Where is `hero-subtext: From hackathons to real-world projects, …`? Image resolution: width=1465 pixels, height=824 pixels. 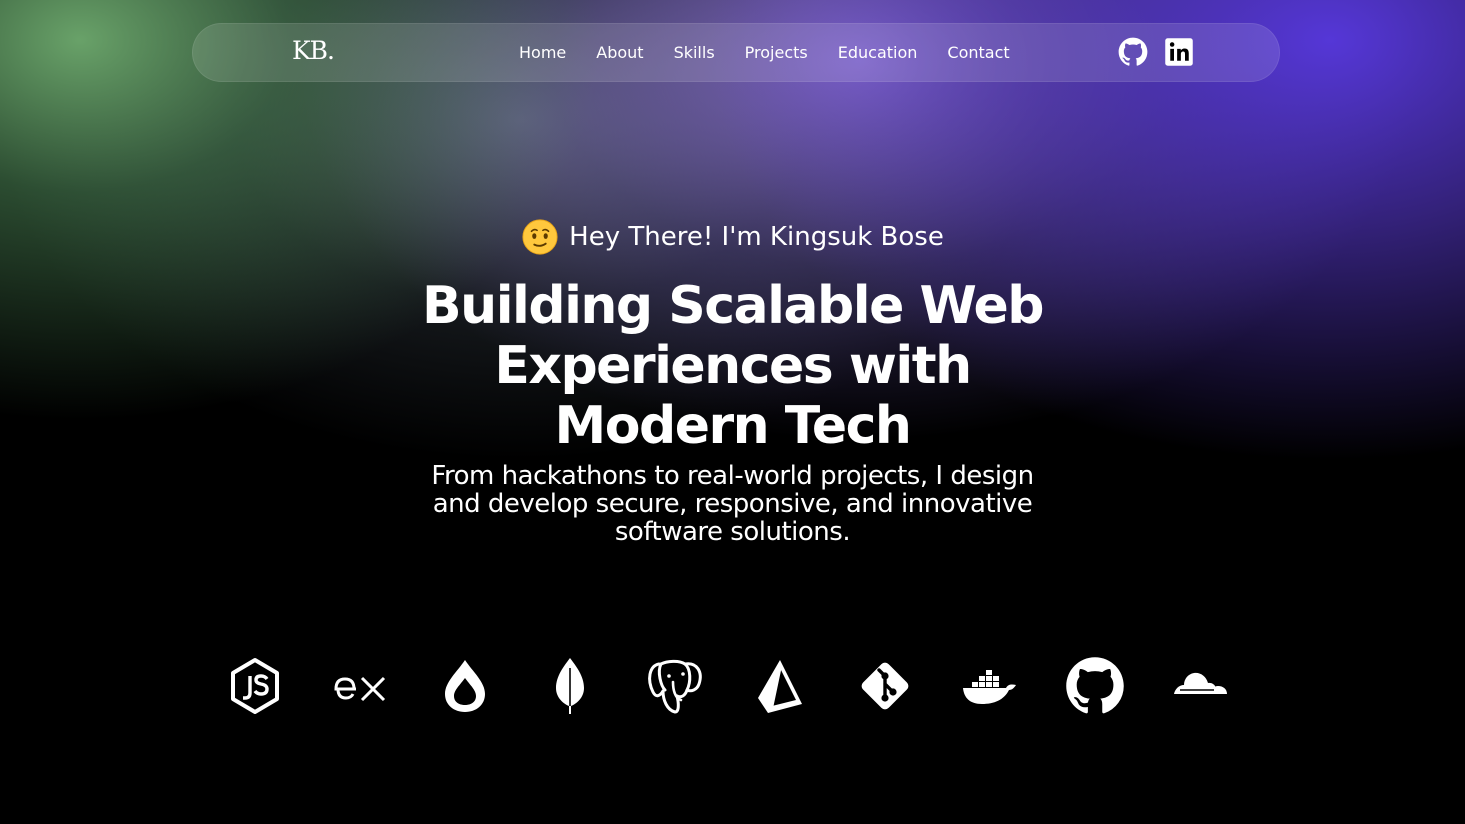 hero-subtext: From hackathons to real-world projects, … is located at coordinates (732, 504).